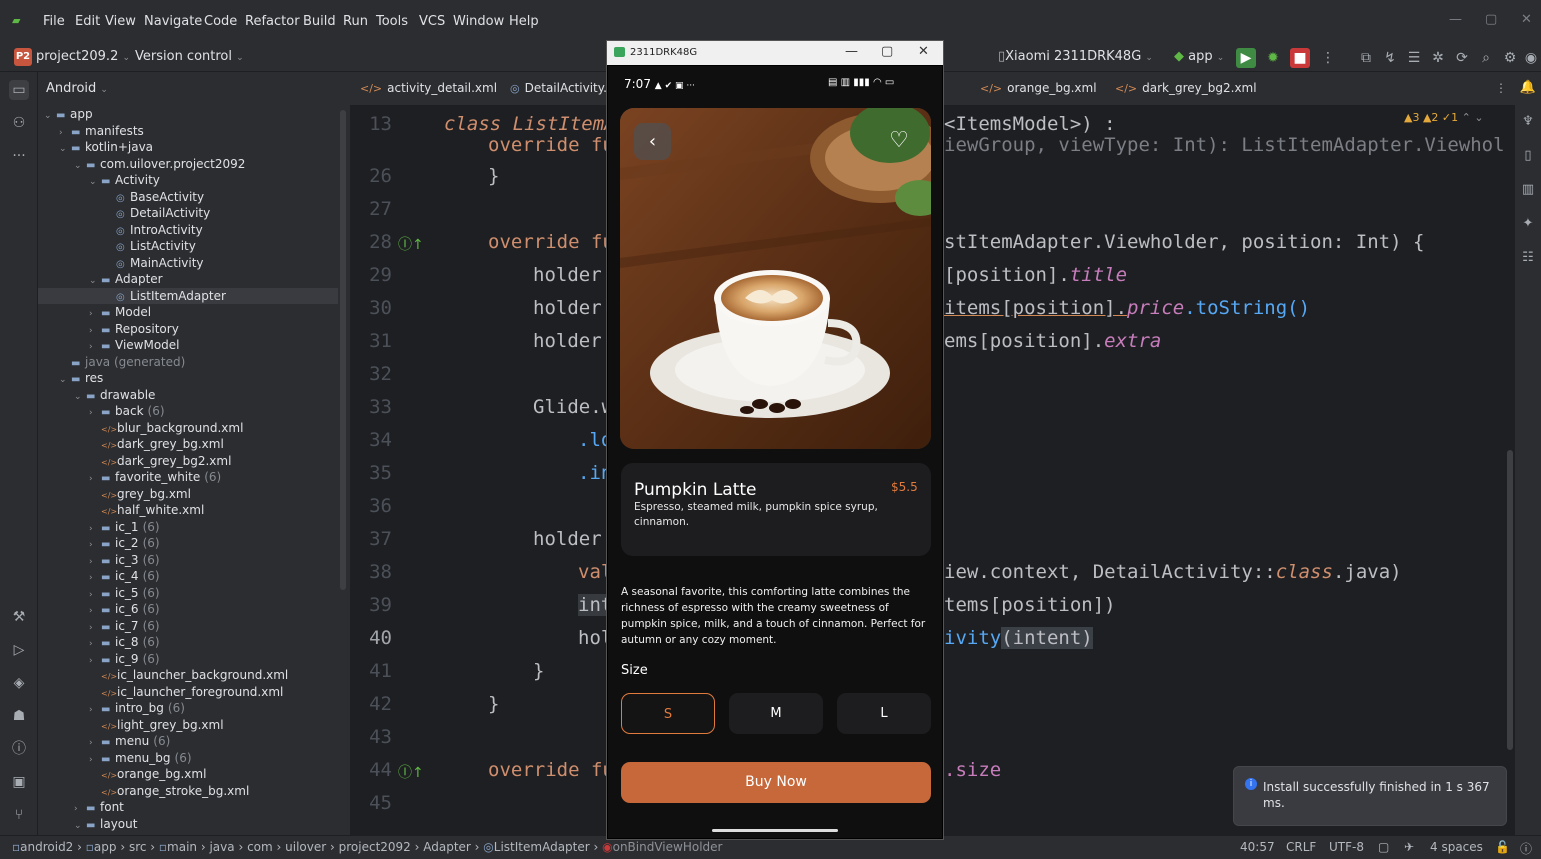 The height and width of the screenshot is (859, 1541). What do you see at coordinates (188, 824) in the screenshot?
I see `tree-item: ⌄ ▬ layout` at bounding box center [188, 824].